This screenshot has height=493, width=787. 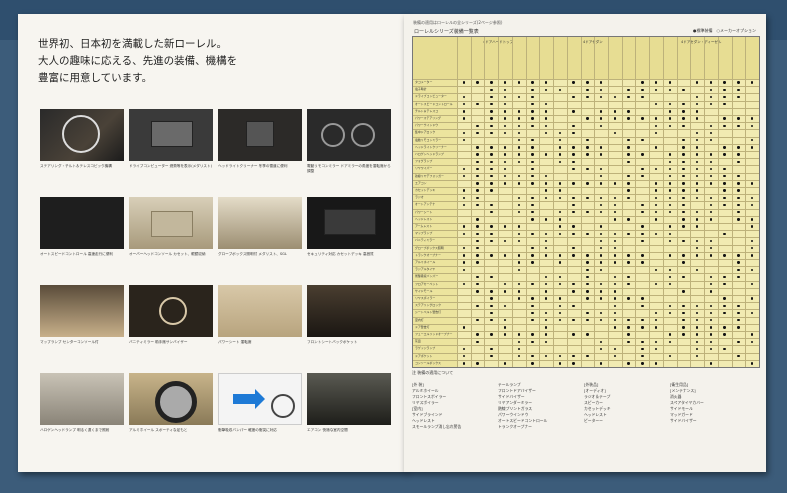 I want to click on feature-caption: フロントシートバックポケット, so click(x=332, y=342).